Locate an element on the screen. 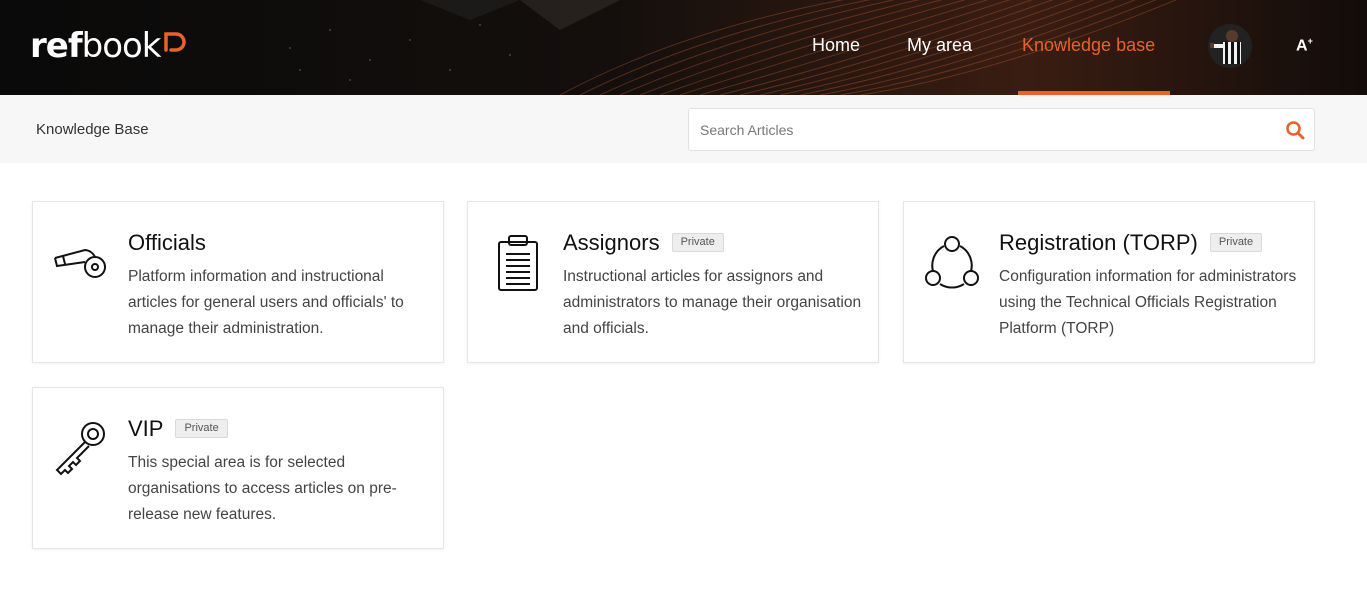 Image resolution: width=1367 pixels, height=599 pixels. referee-avatar-icon is located at coordinates (1230, 46).